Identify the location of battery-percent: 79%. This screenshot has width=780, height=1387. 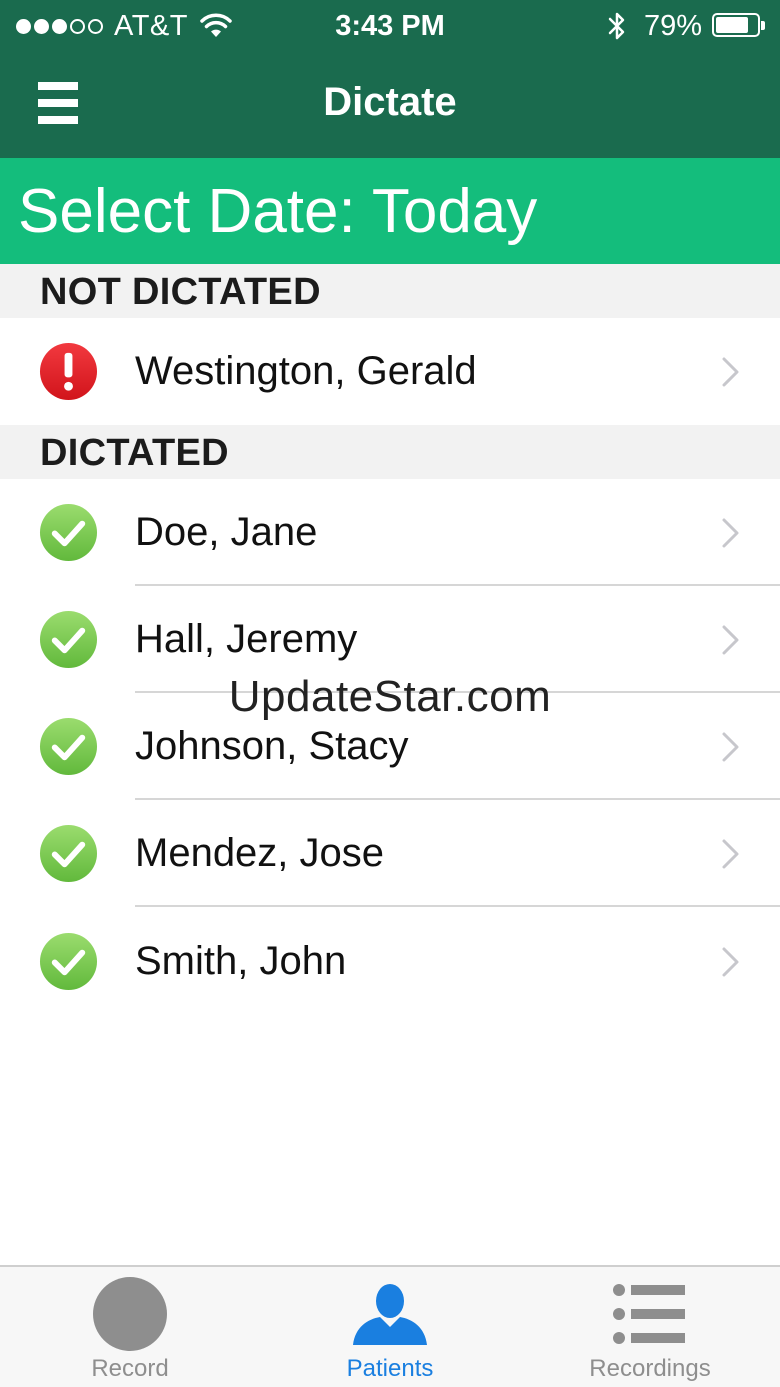
(672, 25).